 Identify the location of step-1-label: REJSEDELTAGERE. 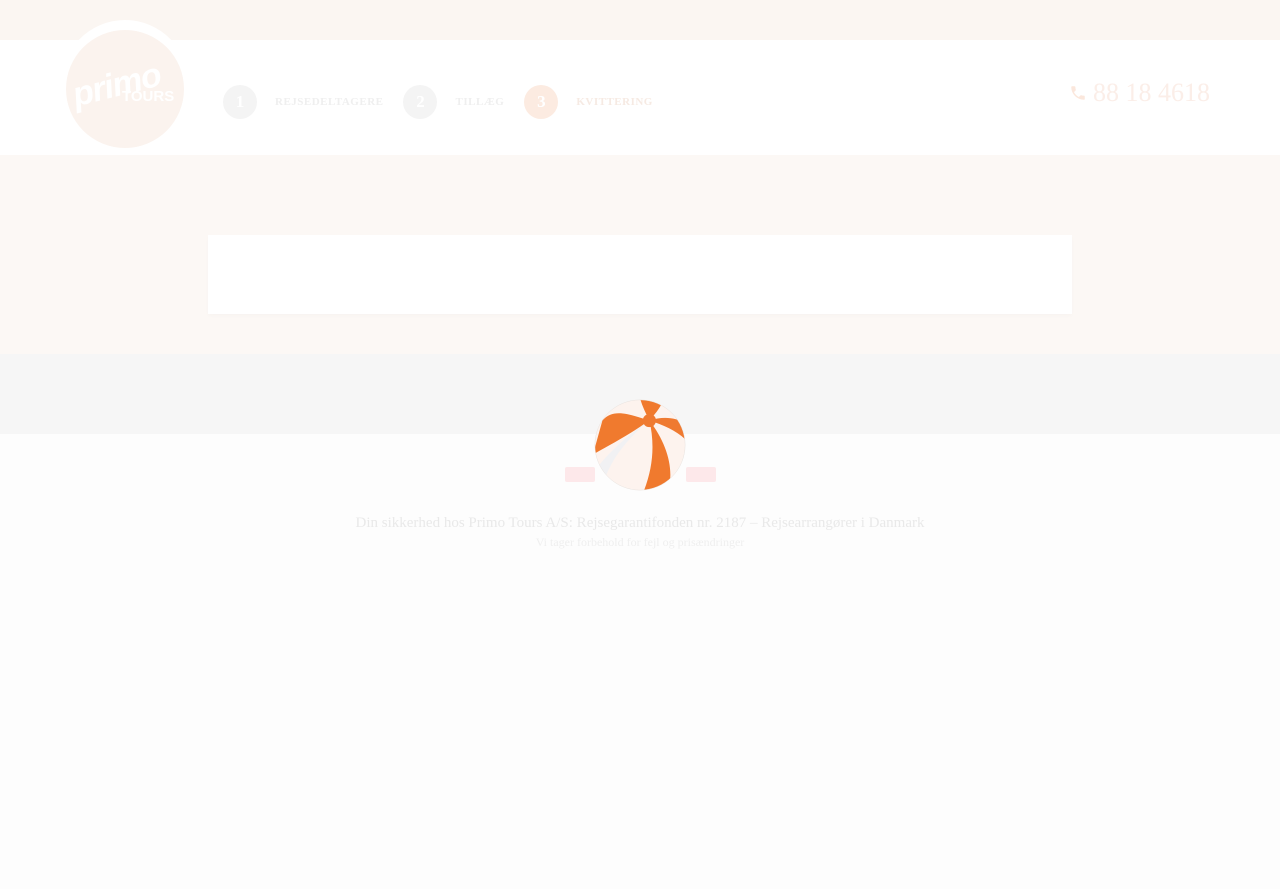
(329, 102).